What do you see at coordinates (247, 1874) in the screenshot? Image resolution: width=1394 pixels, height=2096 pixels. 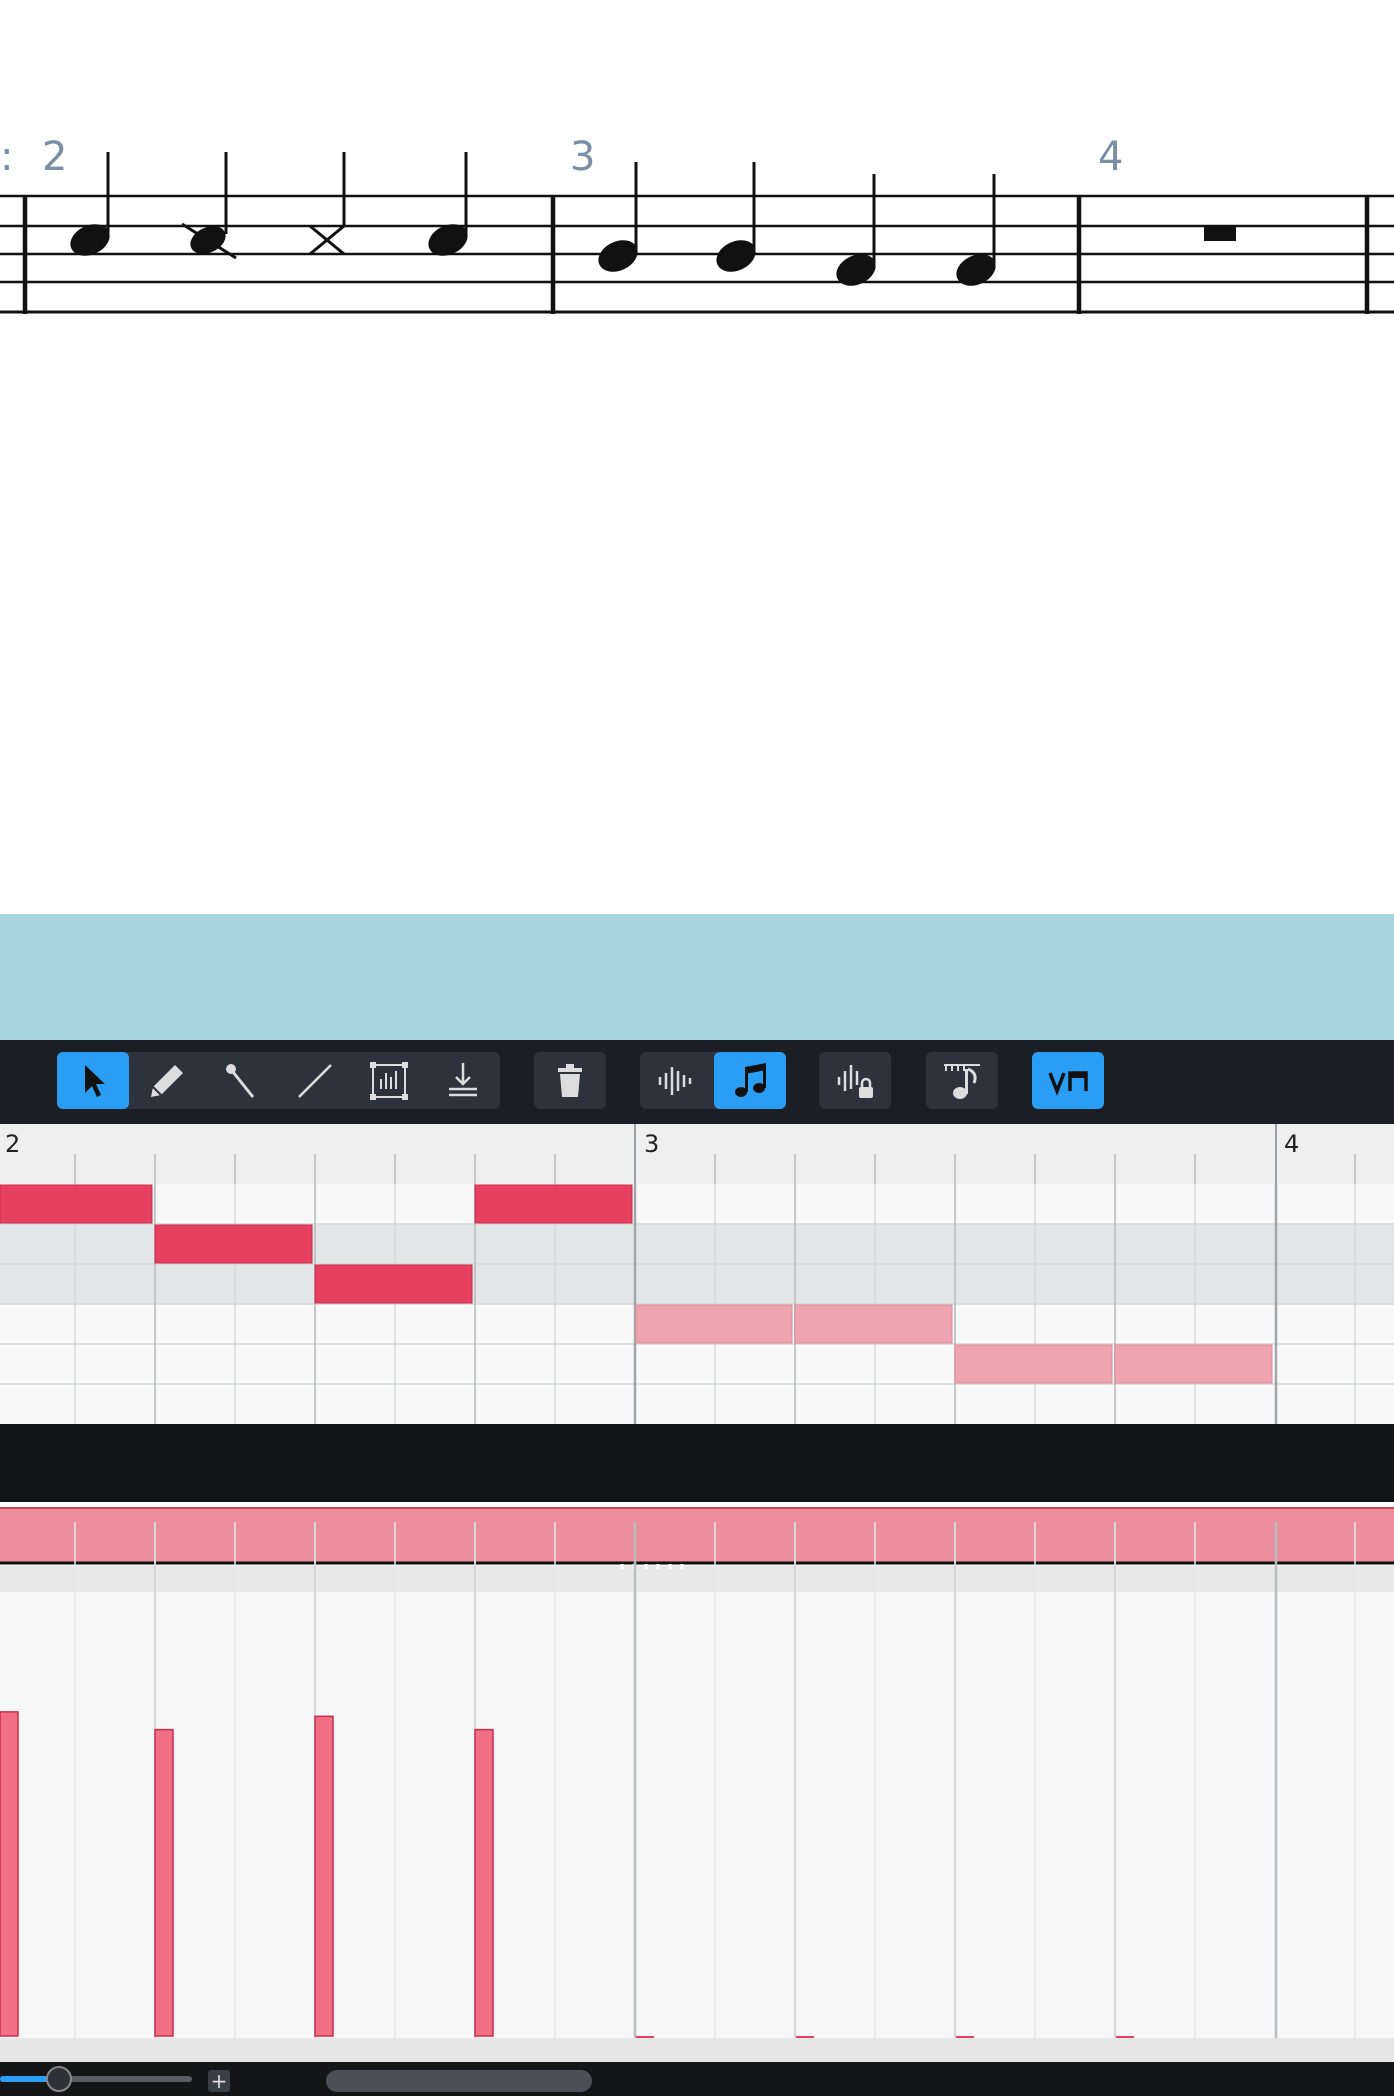 I see `velocity-bars` at bounding box center [247, 1874].